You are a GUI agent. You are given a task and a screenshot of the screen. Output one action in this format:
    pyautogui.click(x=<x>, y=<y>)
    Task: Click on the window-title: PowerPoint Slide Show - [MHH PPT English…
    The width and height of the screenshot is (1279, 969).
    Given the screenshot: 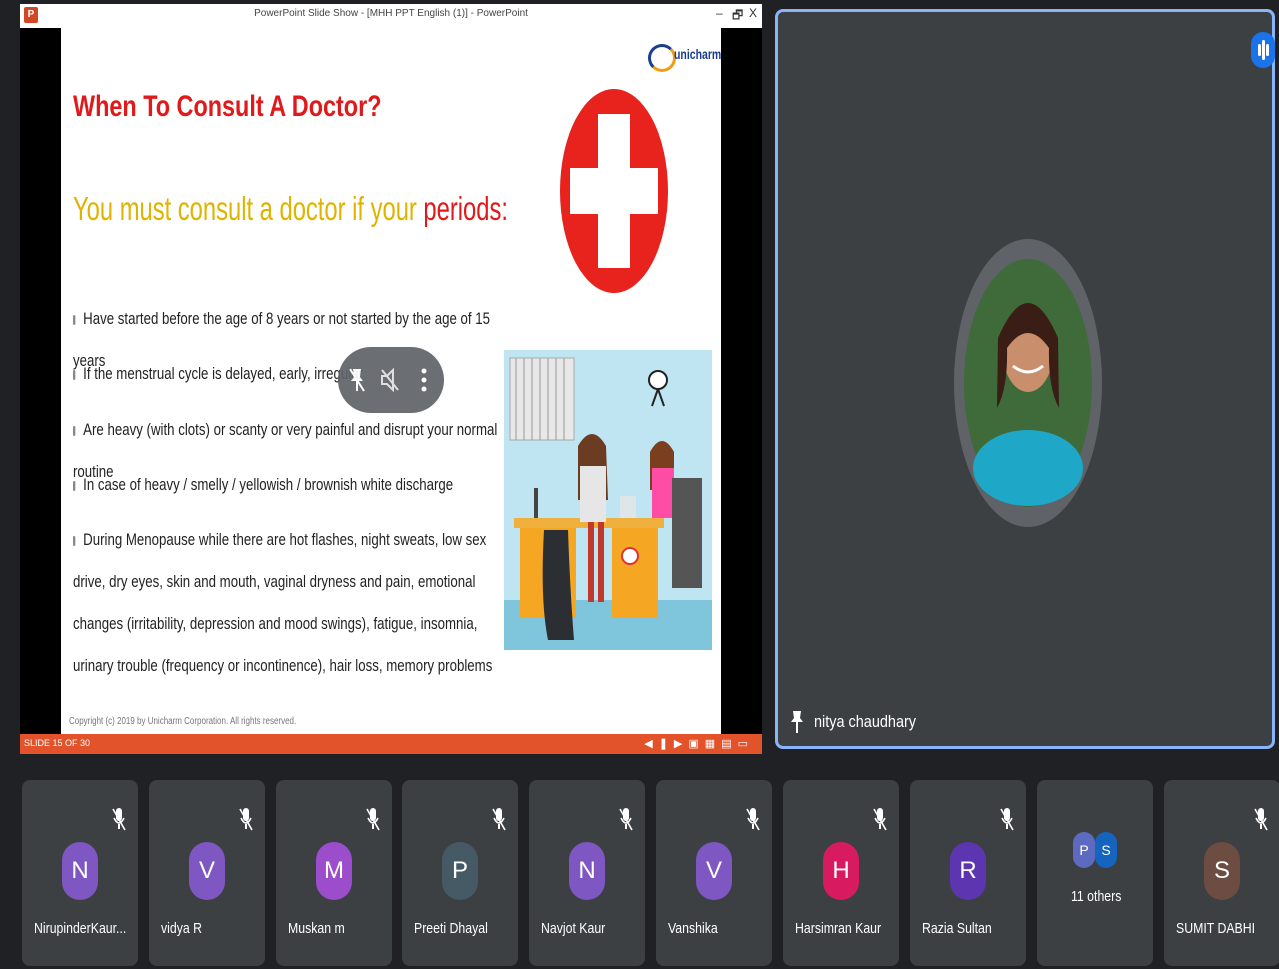 What is the action you would take?
    pyautogui.click(x=391, y=13)
    